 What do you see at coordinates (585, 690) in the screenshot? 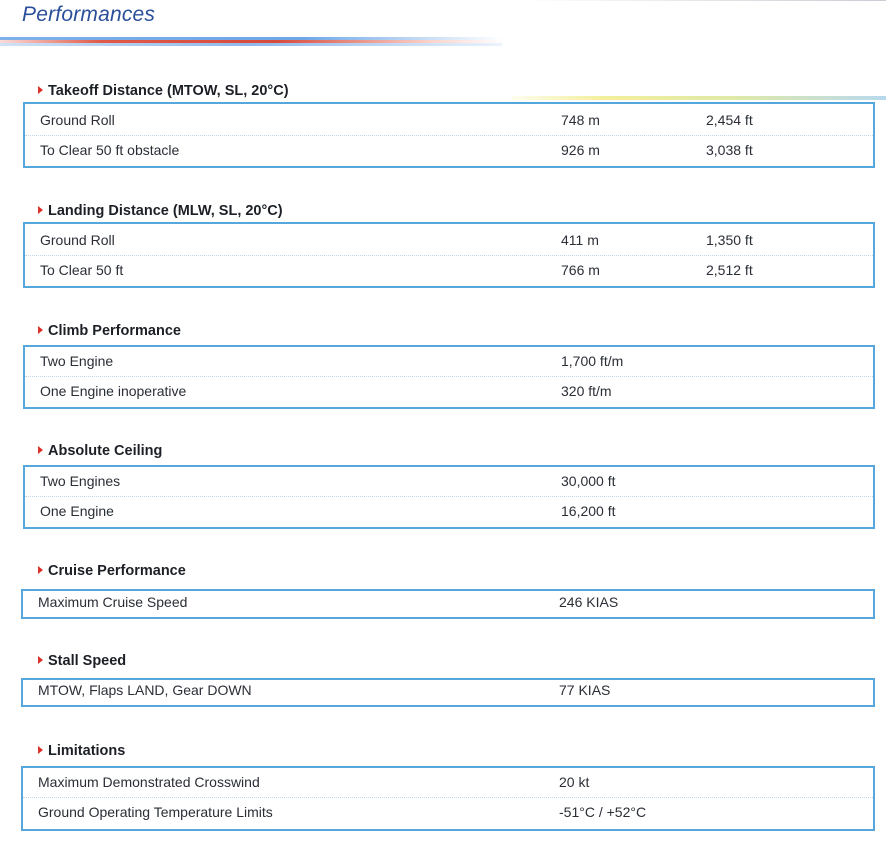
I see `row-value: 77 KIAS` at bounding box center [585, 690].